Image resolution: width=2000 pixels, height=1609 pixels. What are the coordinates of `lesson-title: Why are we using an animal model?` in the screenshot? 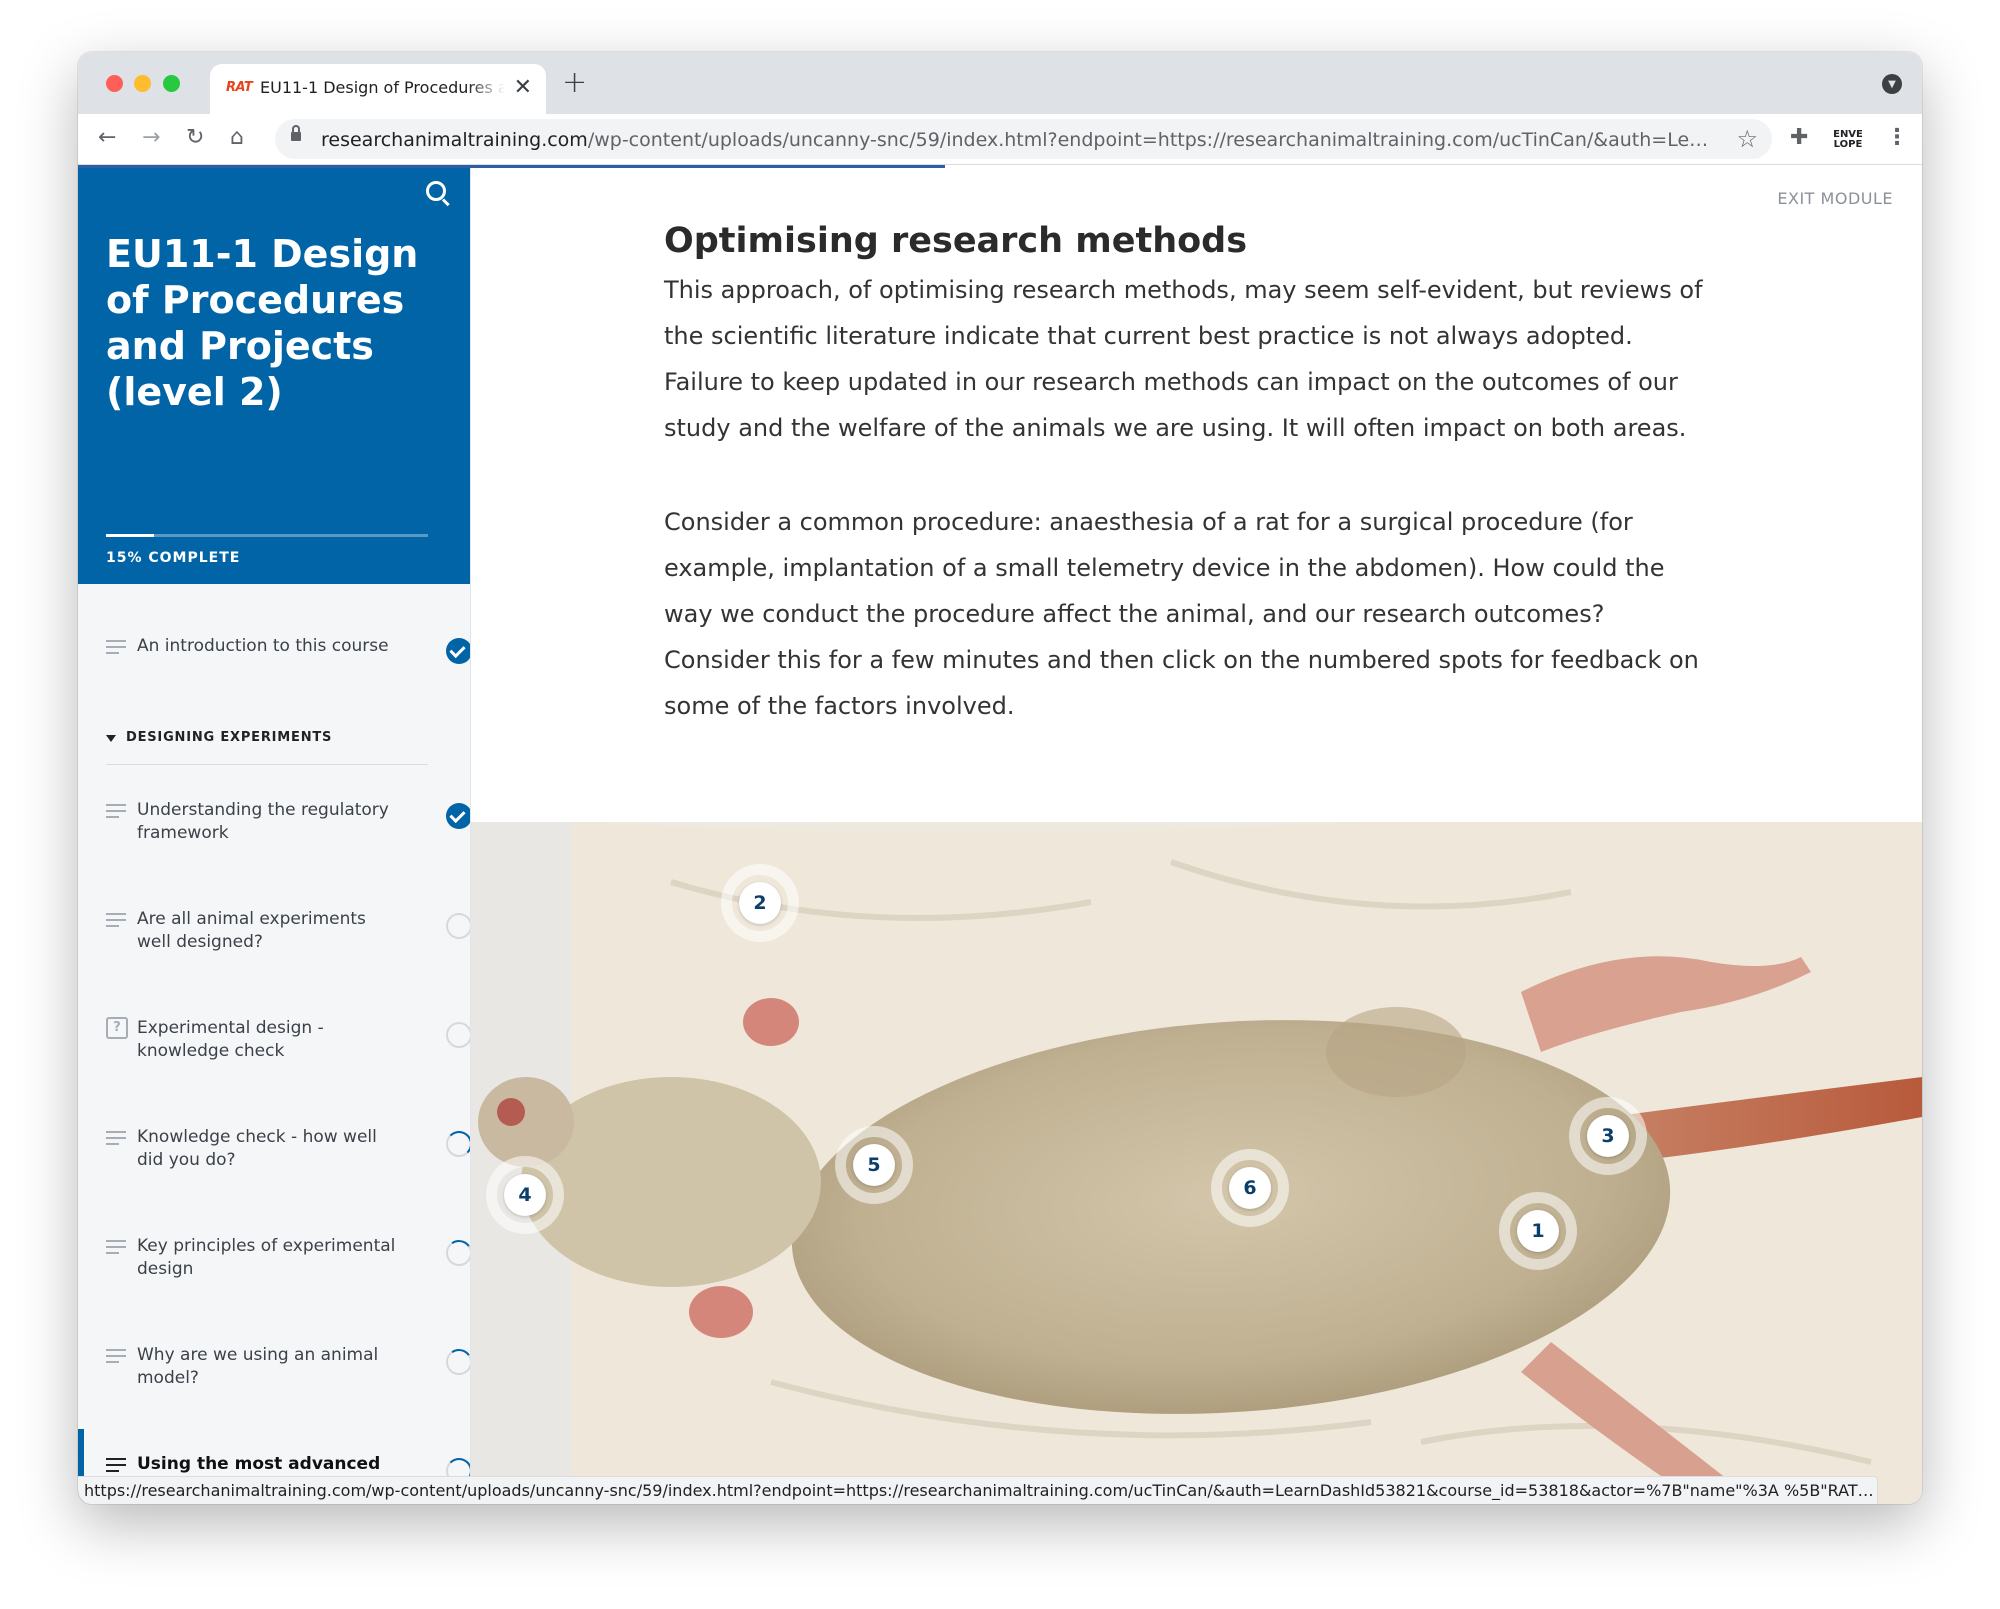 It's located at (258, 1366).